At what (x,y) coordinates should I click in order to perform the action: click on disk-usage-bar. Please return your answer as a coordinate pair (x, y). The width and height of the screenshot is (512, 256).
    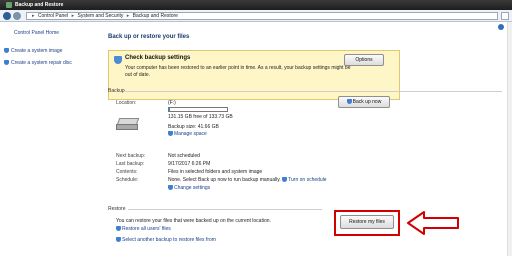
    Looking at the image, I should click on (198, 109).